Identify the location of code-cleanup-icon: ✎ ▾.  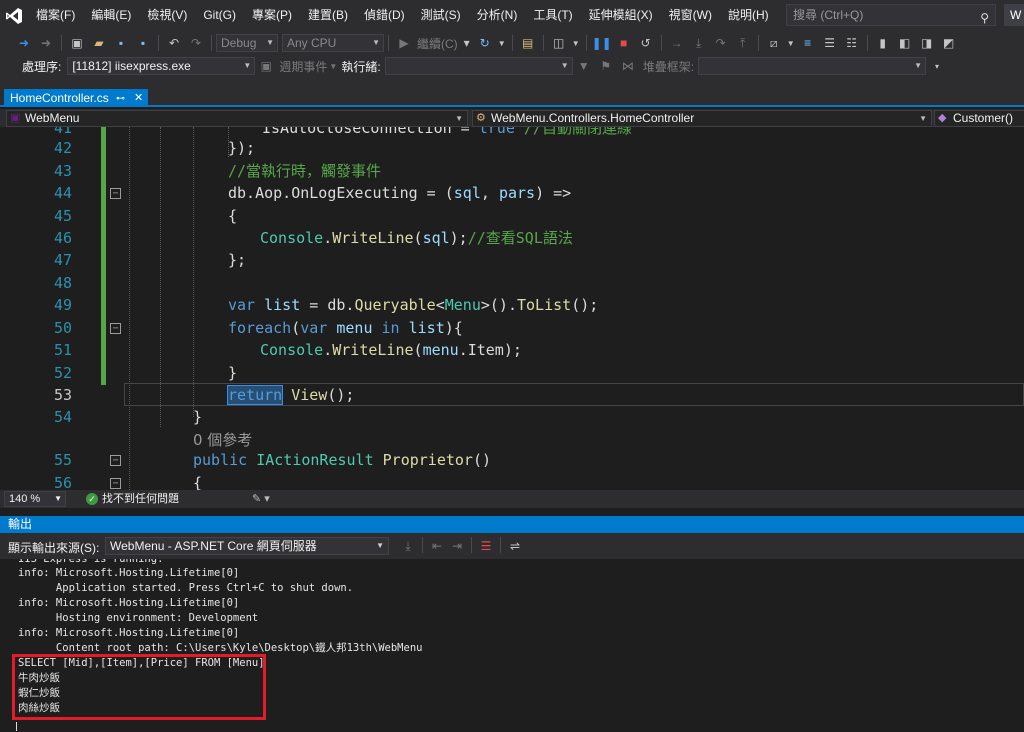
(261, 498).